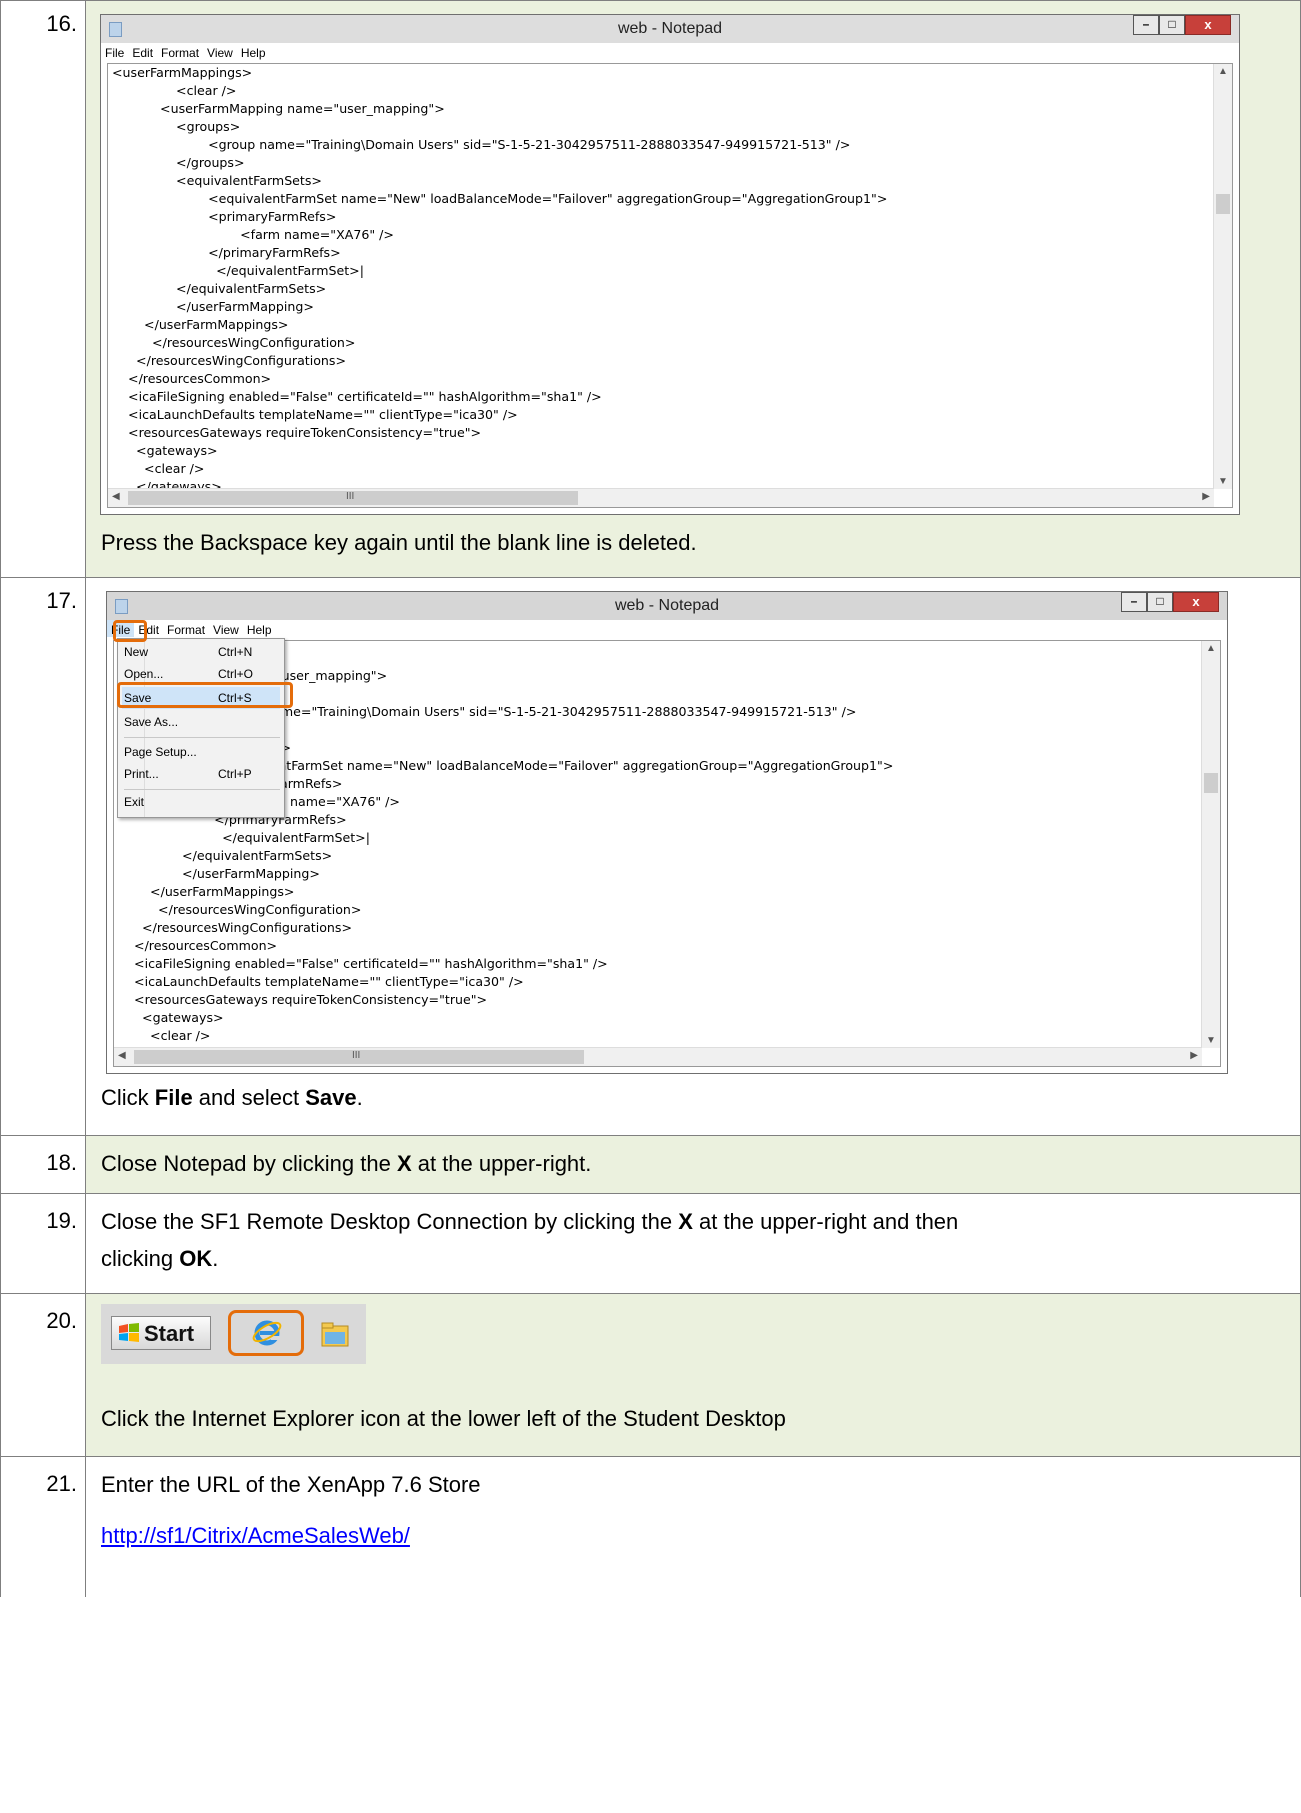 The height and width of the screenshot is (1813, 1301). I want to click on step-text-bold: OK, so click(196, 1258).